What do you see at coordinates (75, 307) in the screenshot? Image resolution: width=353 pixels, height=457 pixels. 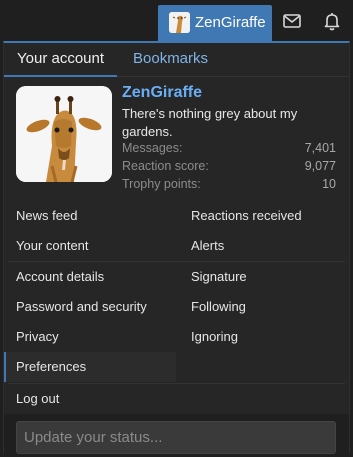 I see `menu-password-and-security: Password and security` at bounding box center [75, 307].